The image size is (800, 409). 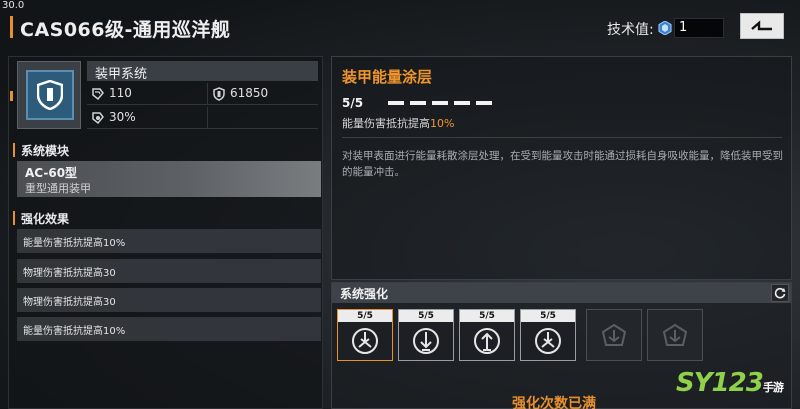 I want to click on site-watermark-logo: SY123手游, so click(x=730, y=383).